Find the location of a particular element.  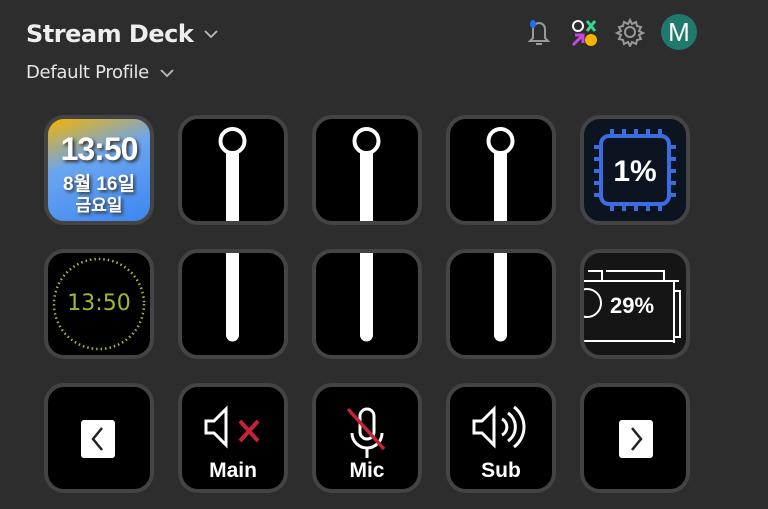

mic-key: Mic is located at coordinates (367, 438).